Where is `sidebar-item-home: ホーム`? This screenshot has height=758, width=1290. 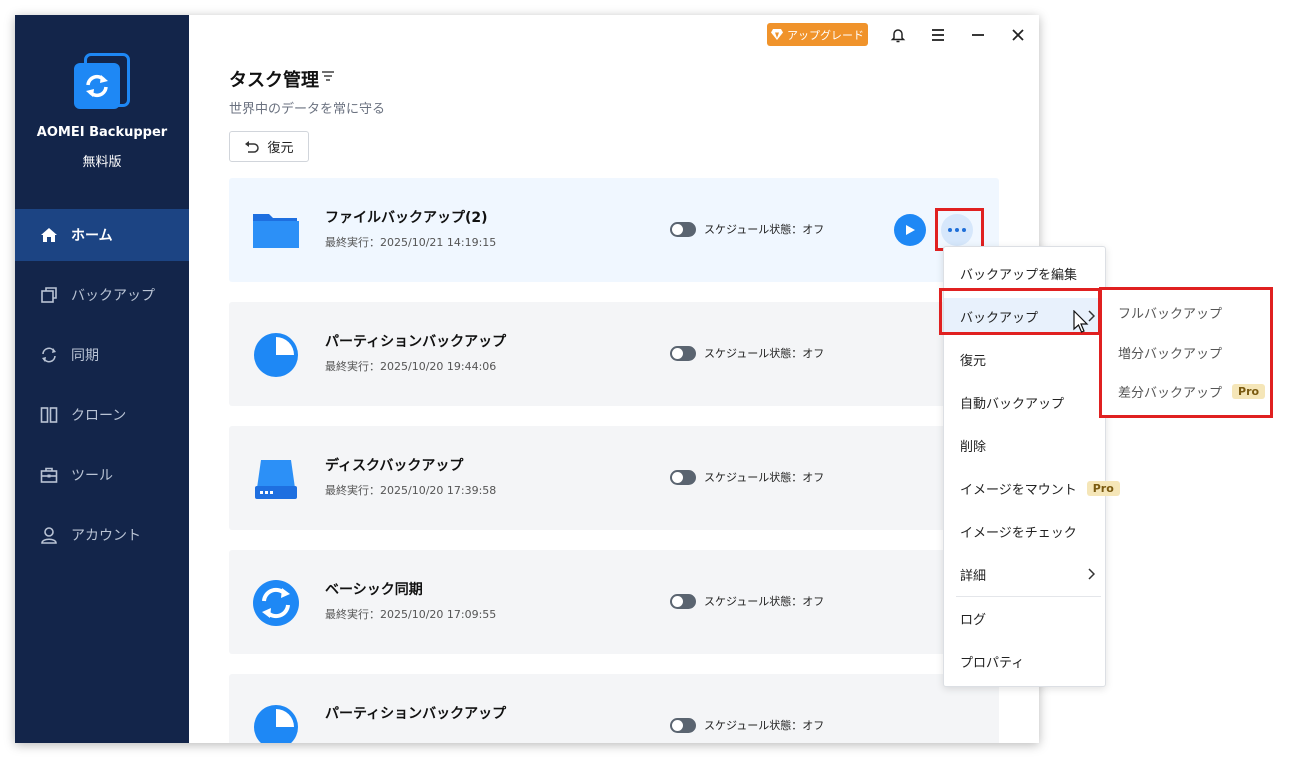
sidebar-item-home: ホーム is located at coordinates (102, 235).